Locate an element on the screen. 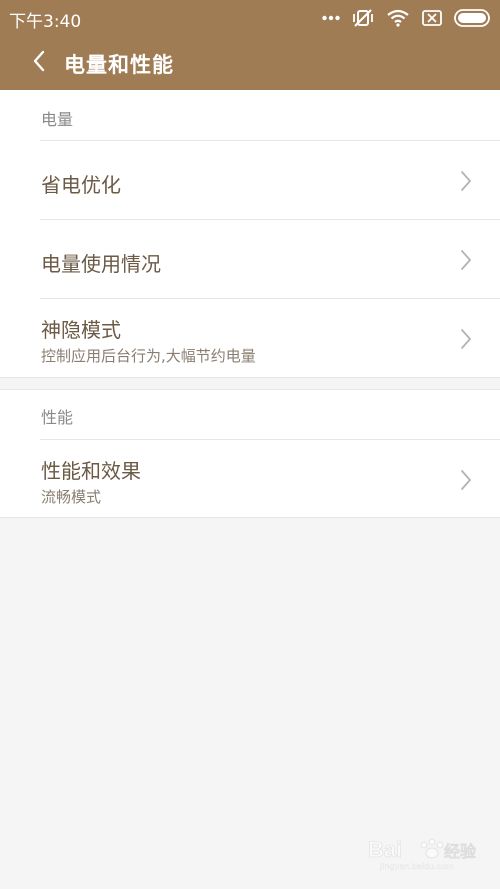  row-title: 性能和效果 is located at coordinates (91, 471).